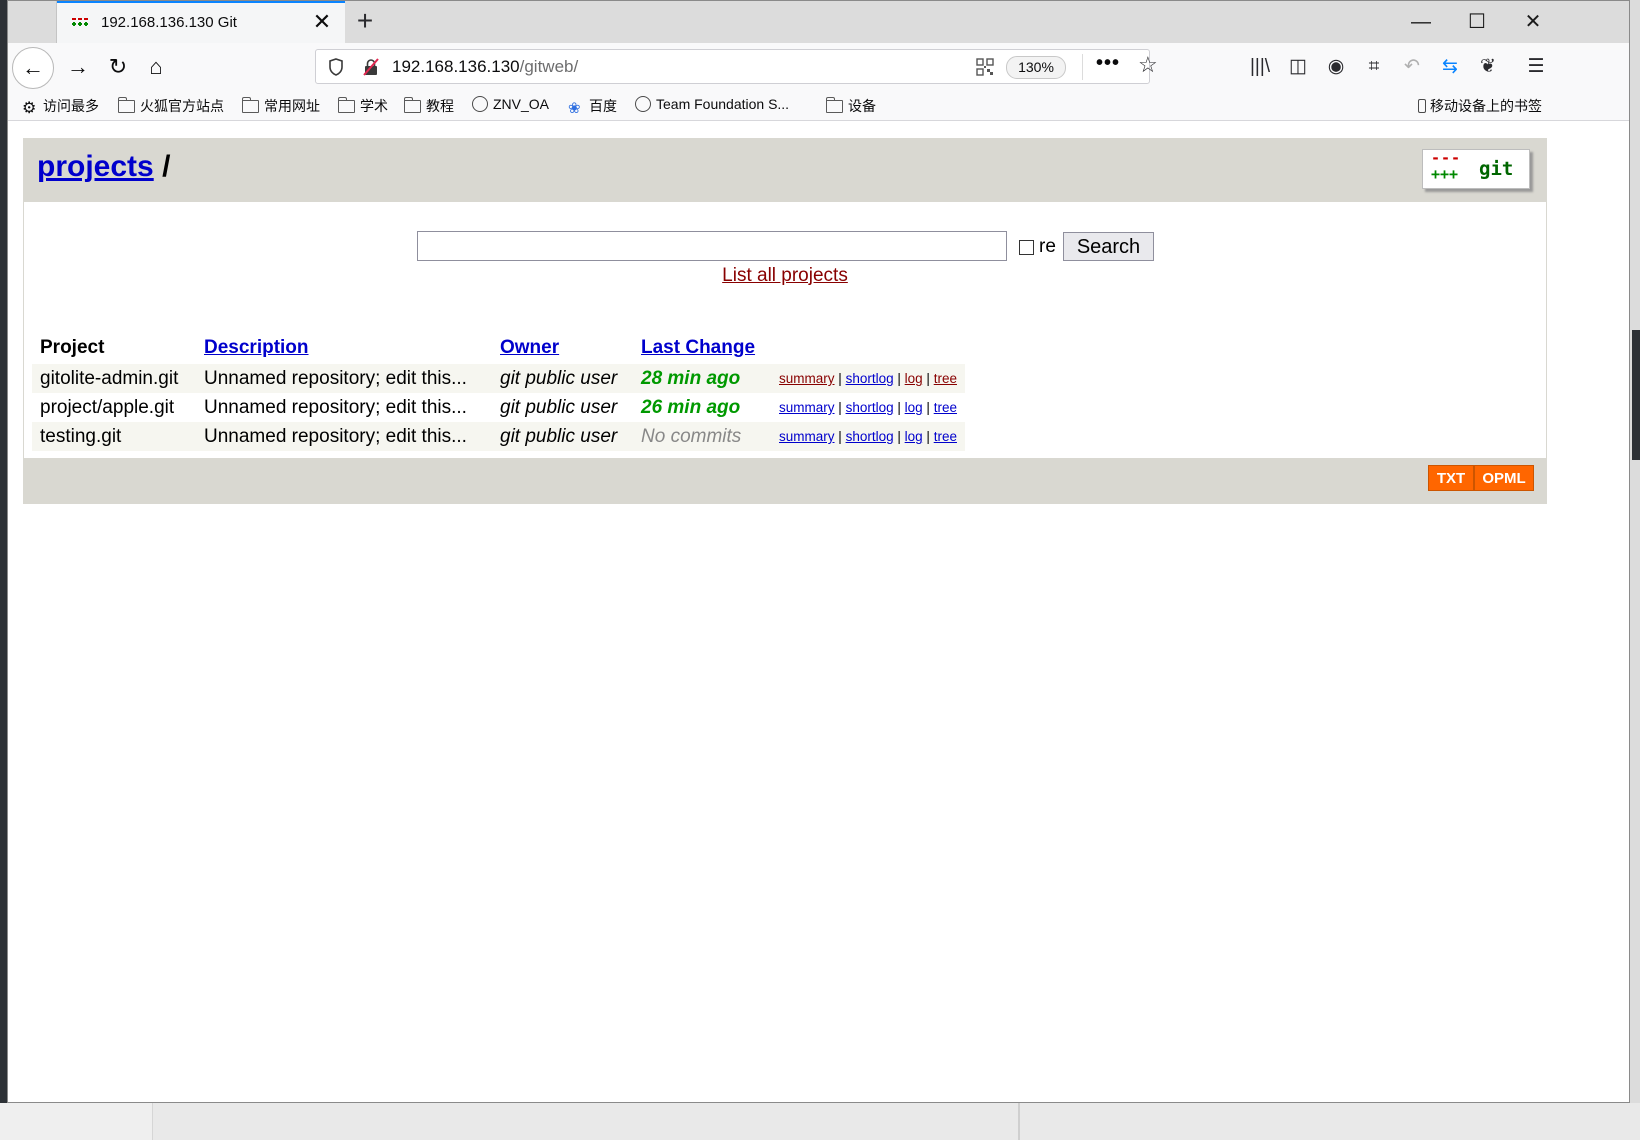 The width and height of the screenshot is (1640, 1140). What do you see at coordinates (1148, 65) in the screenshot?
I see `bookmark-star-icon: ☆` at bounding box center [1148, 65].